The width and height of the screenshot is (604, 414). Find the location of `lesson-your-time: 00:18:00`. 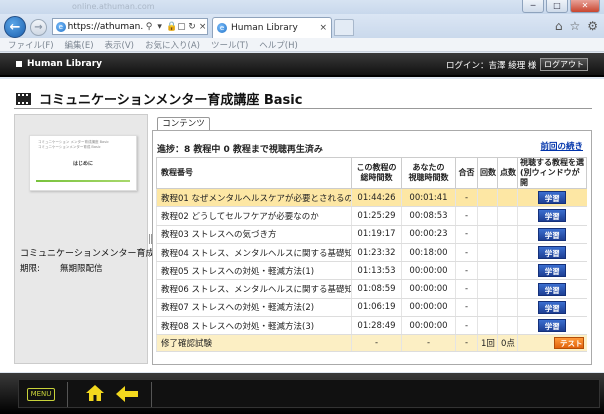

lesson-your-time: 00:18:00 is located at coordinates (428, 253).